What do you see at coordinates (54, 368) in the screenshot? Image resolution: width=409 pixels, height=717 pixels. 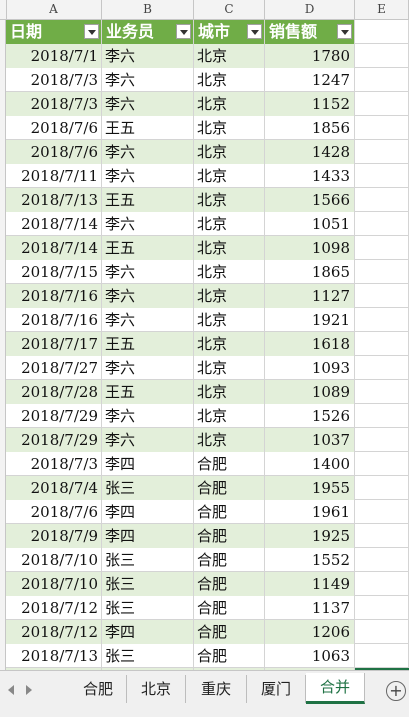 I see `date-cell: 2018/7/27` at bounding box center [54, 368].